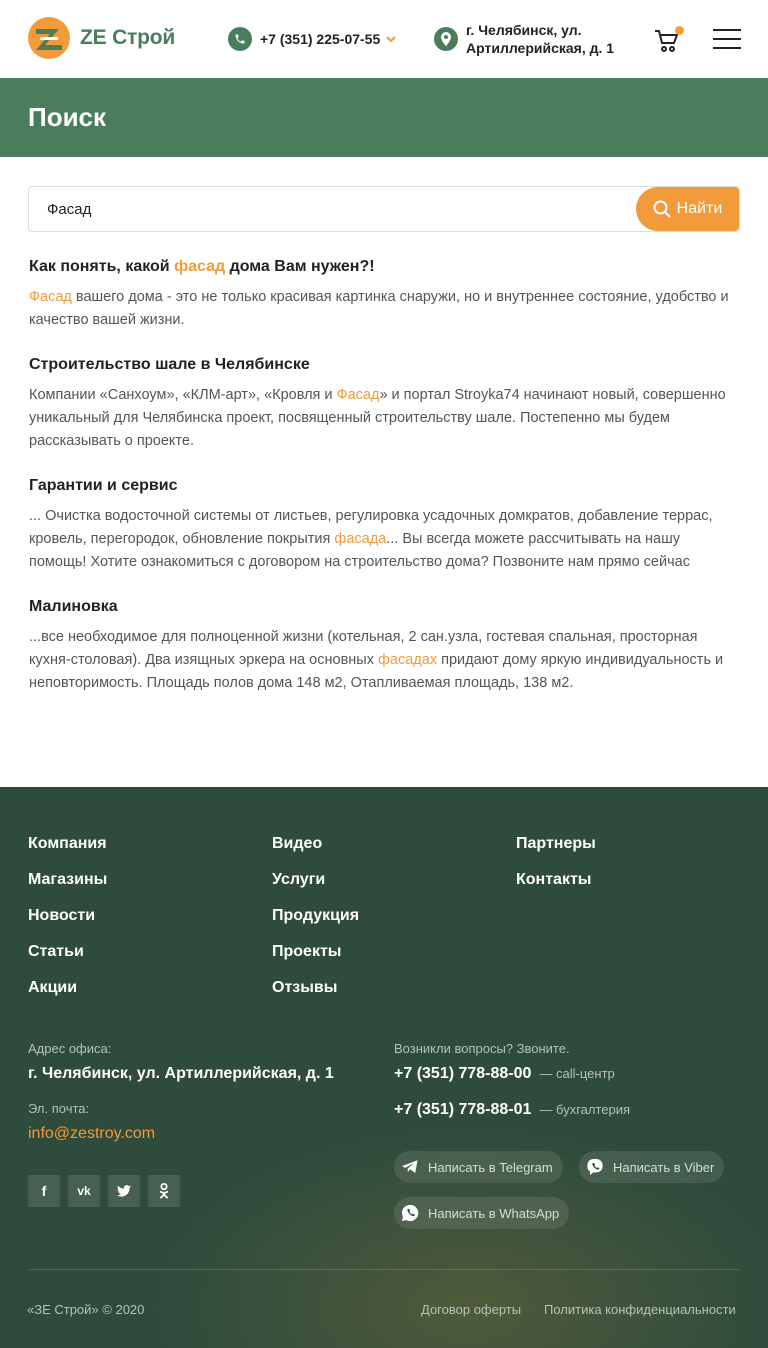 The image size is (768, 1348). Describe the element at coordinates (128, 37) in the screenshot. I see `brand-name: ZE Строй` at that location.